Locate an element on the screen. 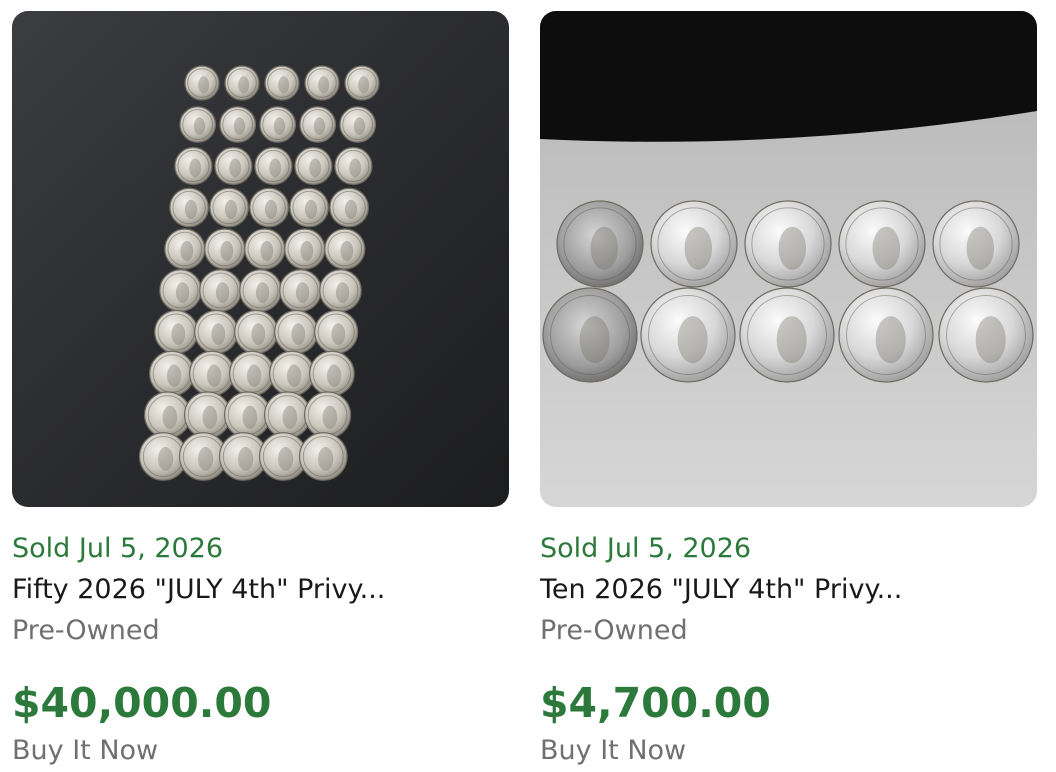  price-label: $40,000.00 is located at coordinates (142, 703).